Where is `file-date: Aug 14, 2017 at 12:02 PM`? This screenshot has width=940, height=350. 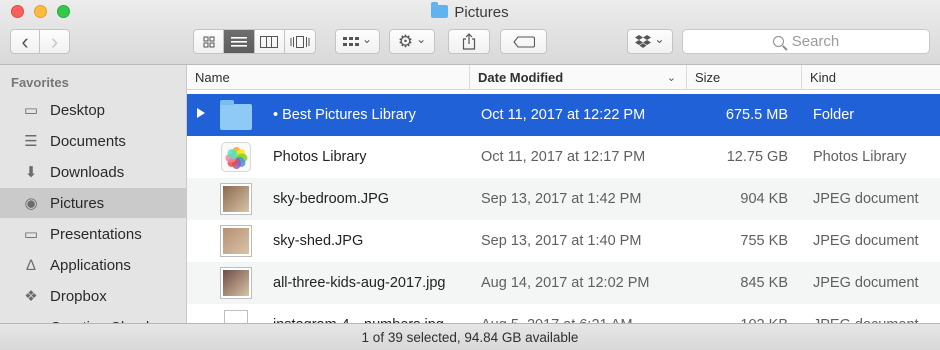 file-date: Aug 14, 2017 at 12:02 PM is located at coordinates (565, 283).